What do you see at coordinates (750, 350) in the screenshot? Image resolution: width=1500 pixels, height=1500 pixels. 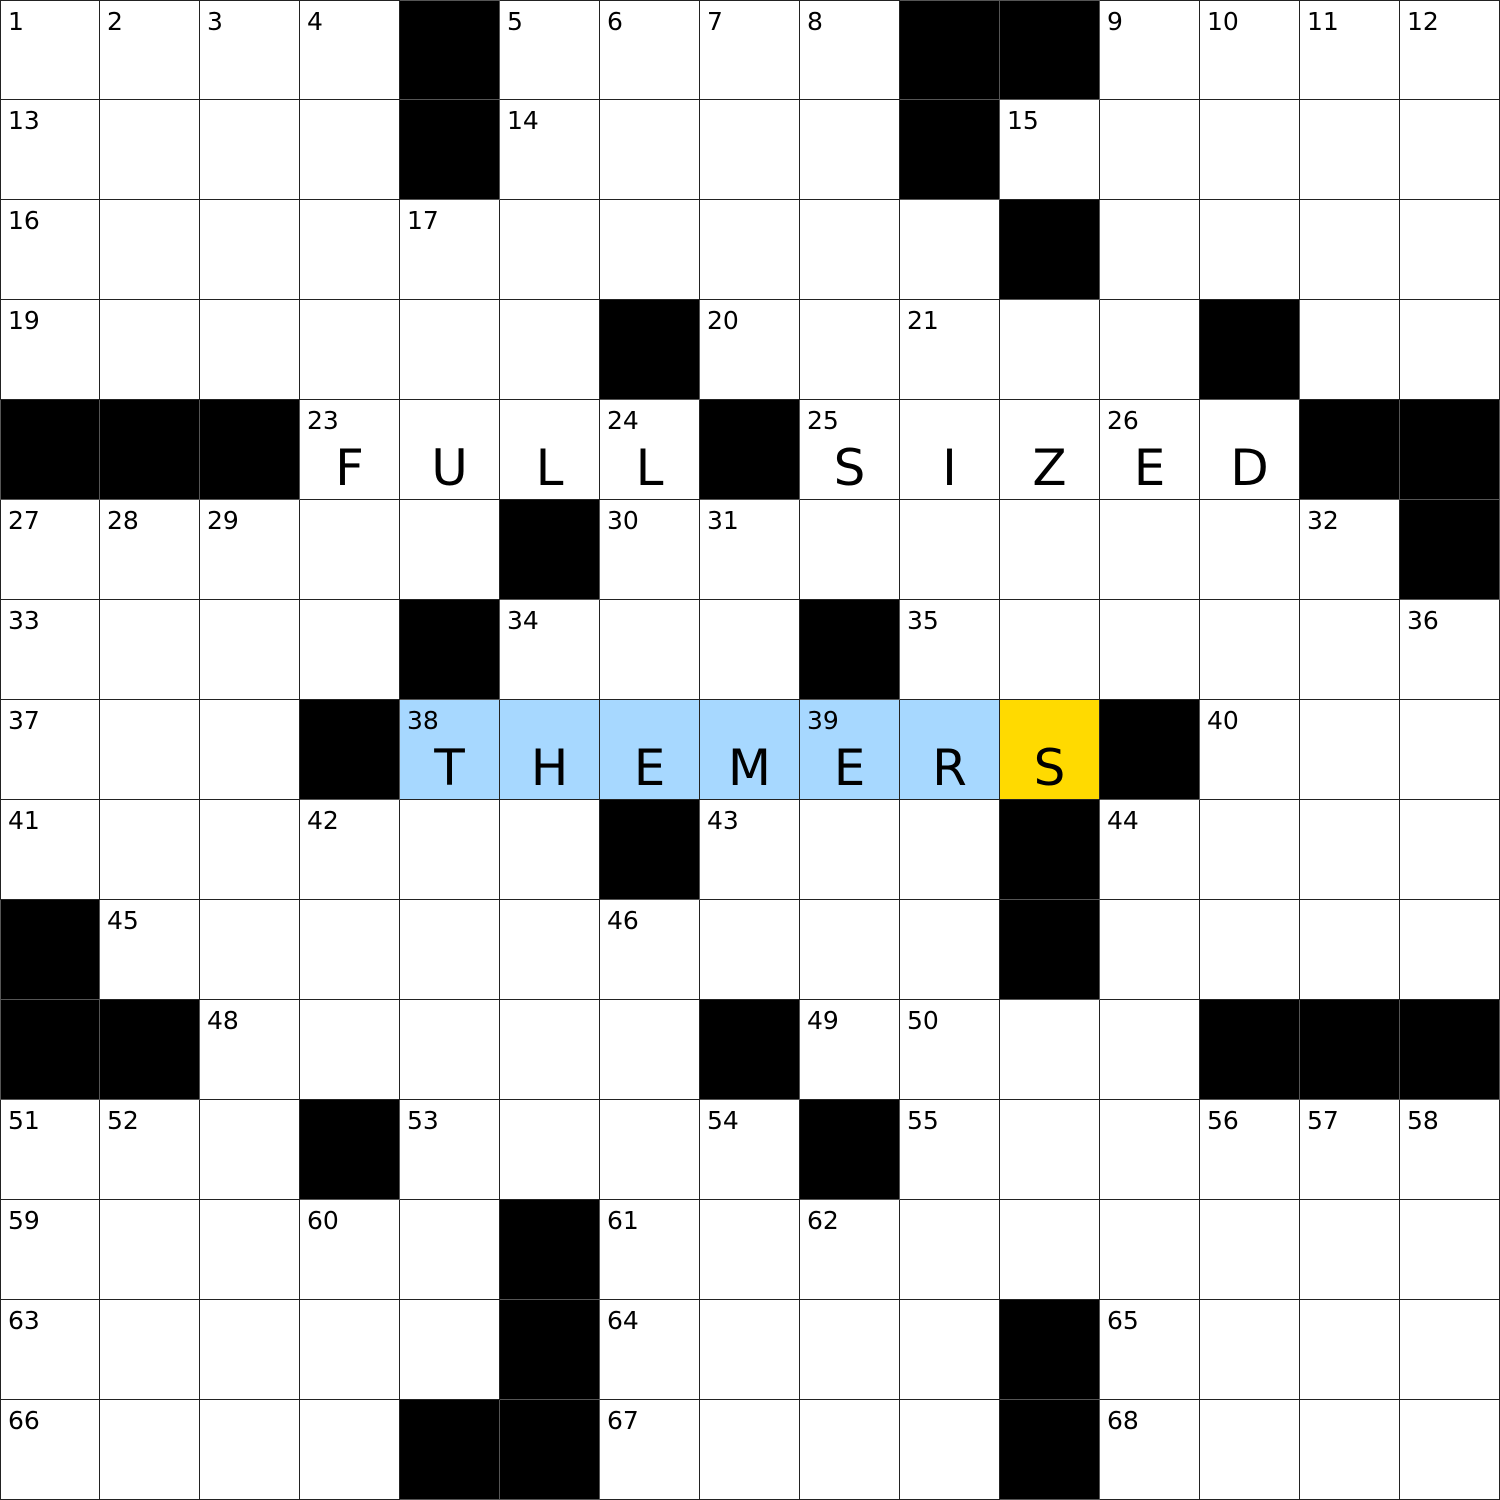 I see `grid-cell: 20` at bounding box center [750, 350].